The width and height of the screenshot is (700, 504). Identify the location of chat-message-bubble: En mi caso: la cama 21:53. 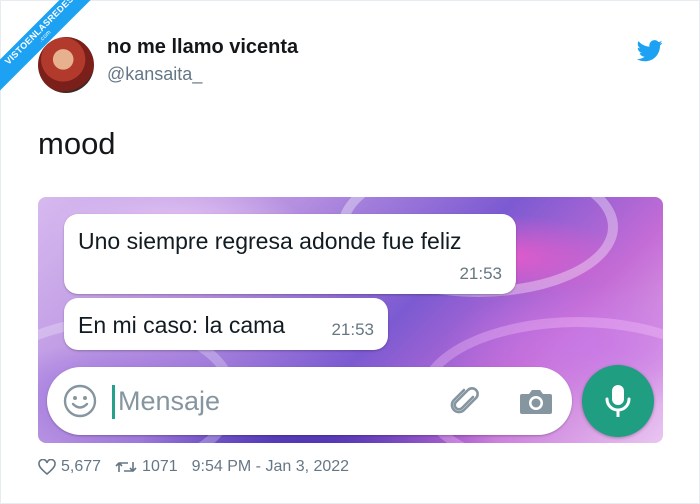
(226, 324).